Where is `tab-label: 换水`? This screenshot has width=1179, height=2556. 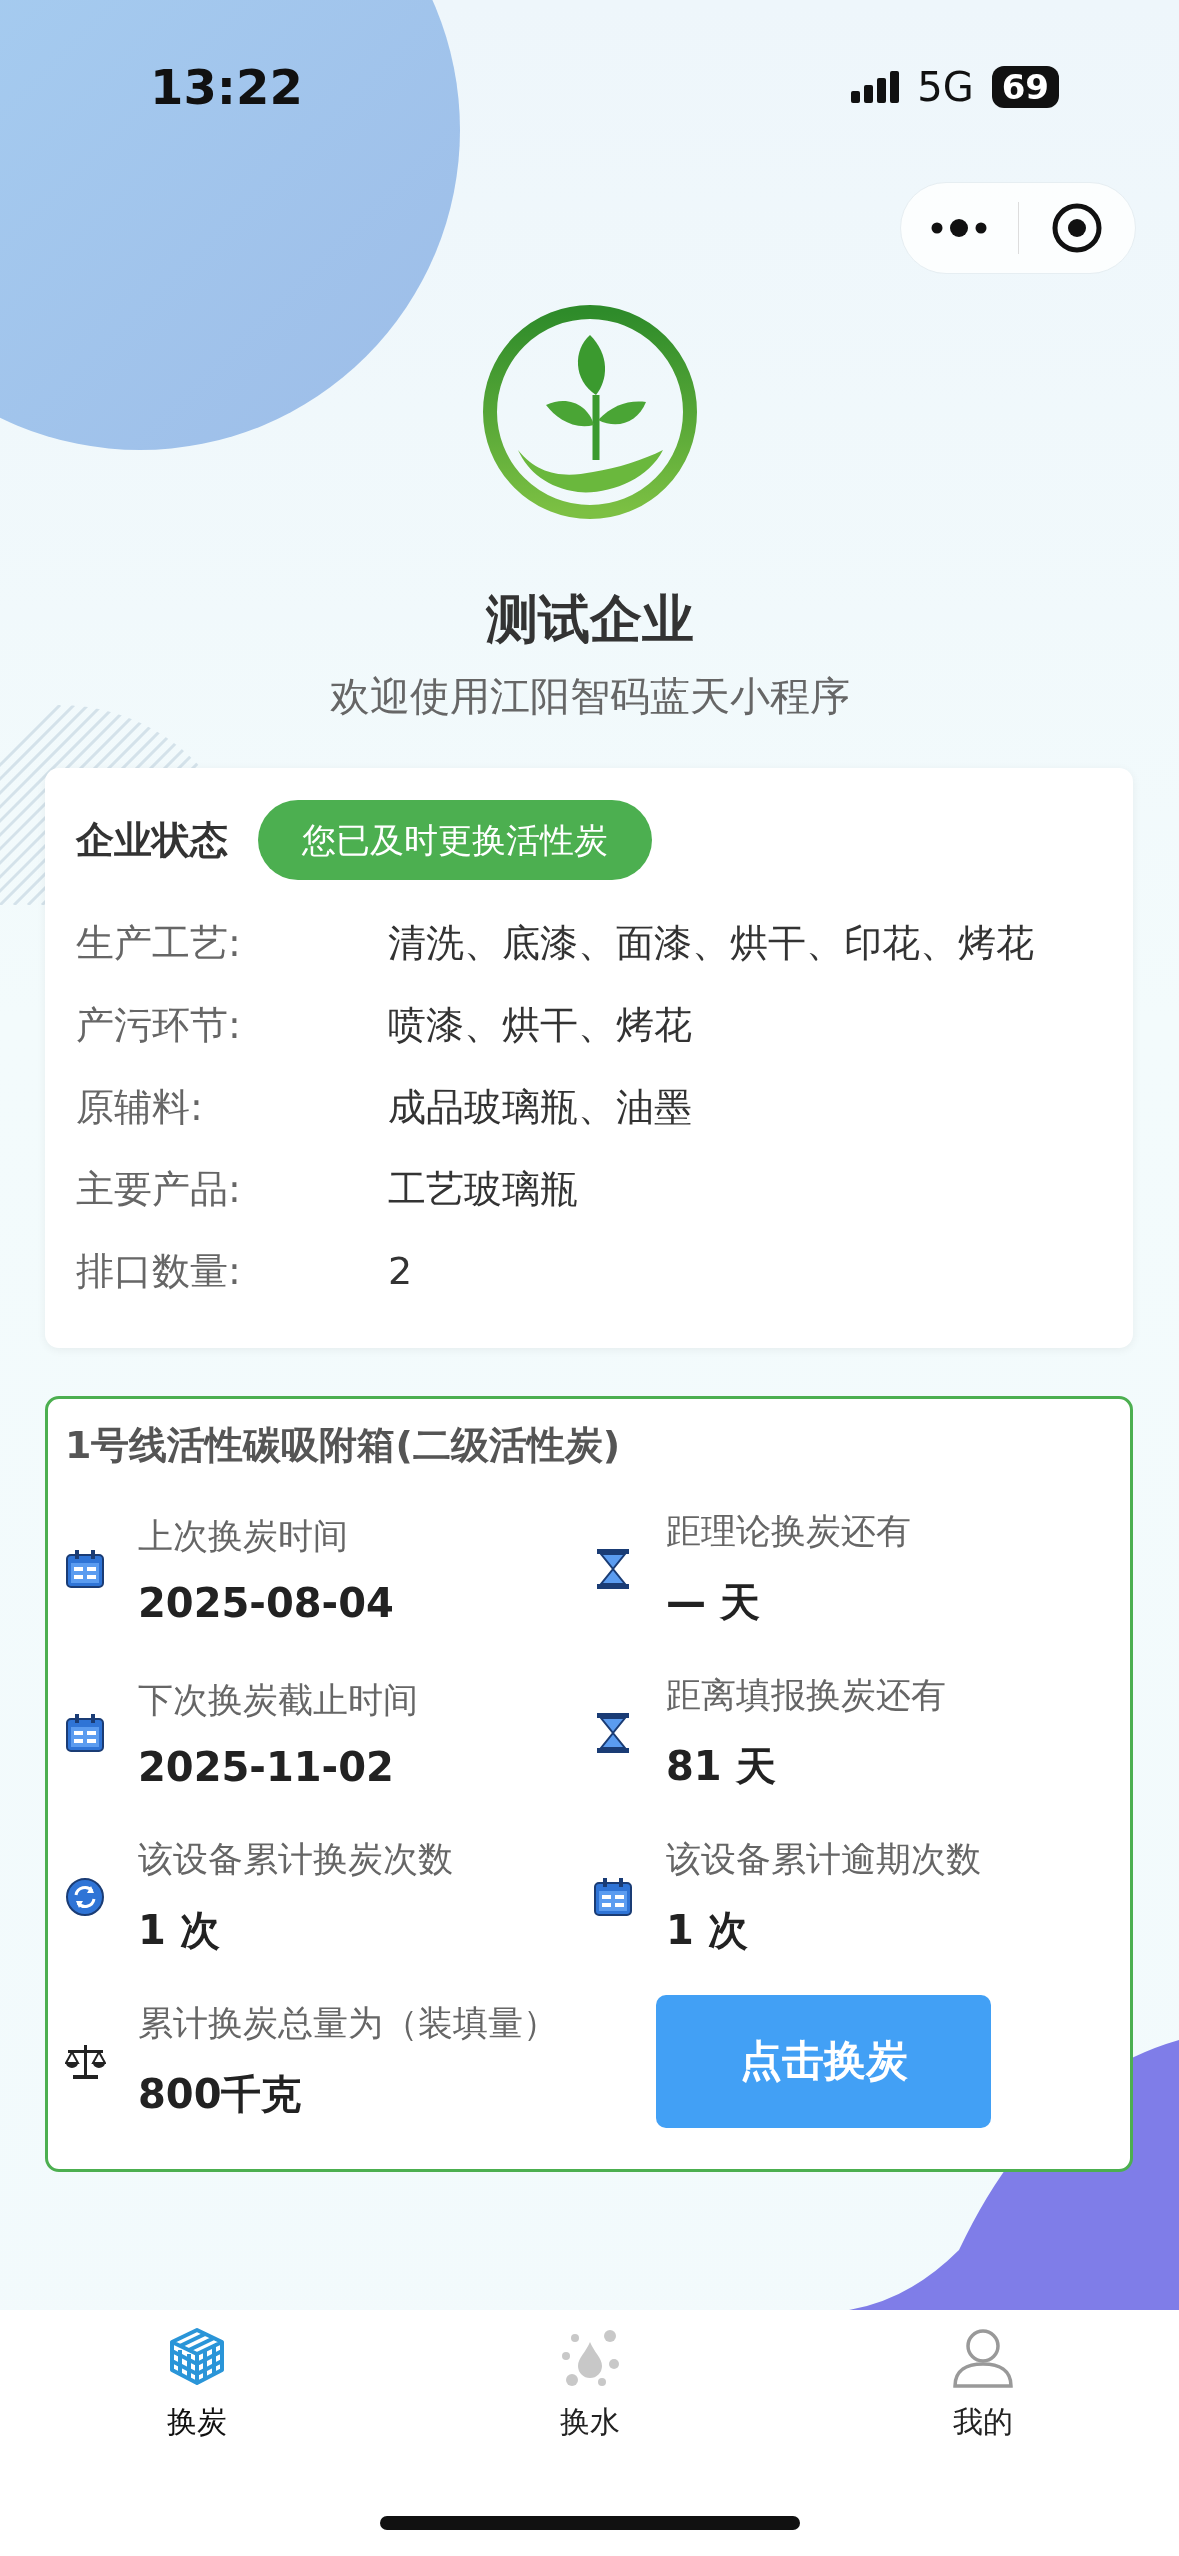
tab-label: 换水 is located at coordinates (589, 2422).